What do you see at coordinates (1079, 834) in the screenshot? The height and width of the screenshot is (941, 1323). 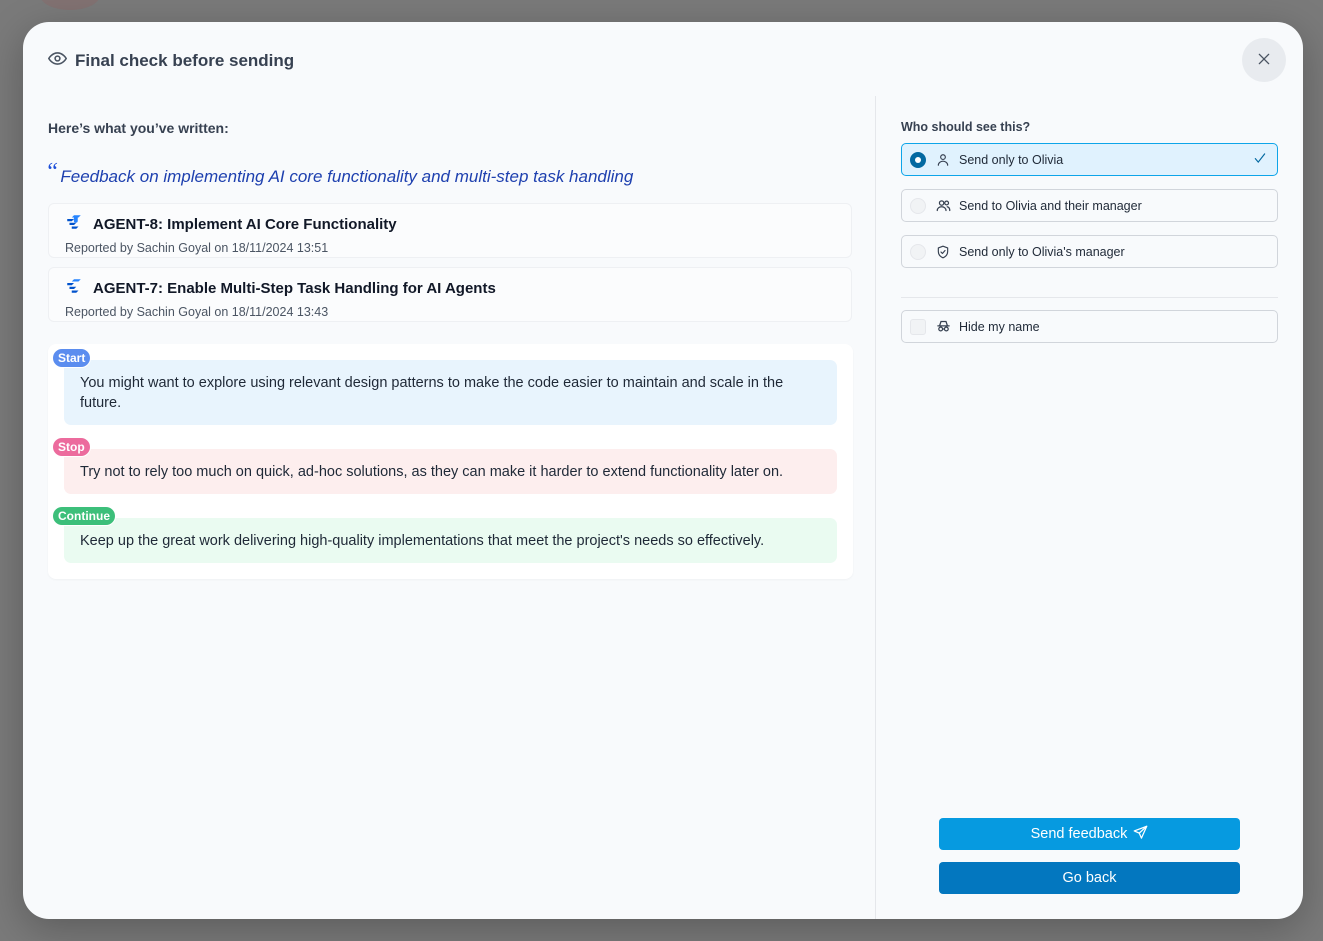 I see `send-feedback-label: Send feedback` at bounding box center [1079, 834].